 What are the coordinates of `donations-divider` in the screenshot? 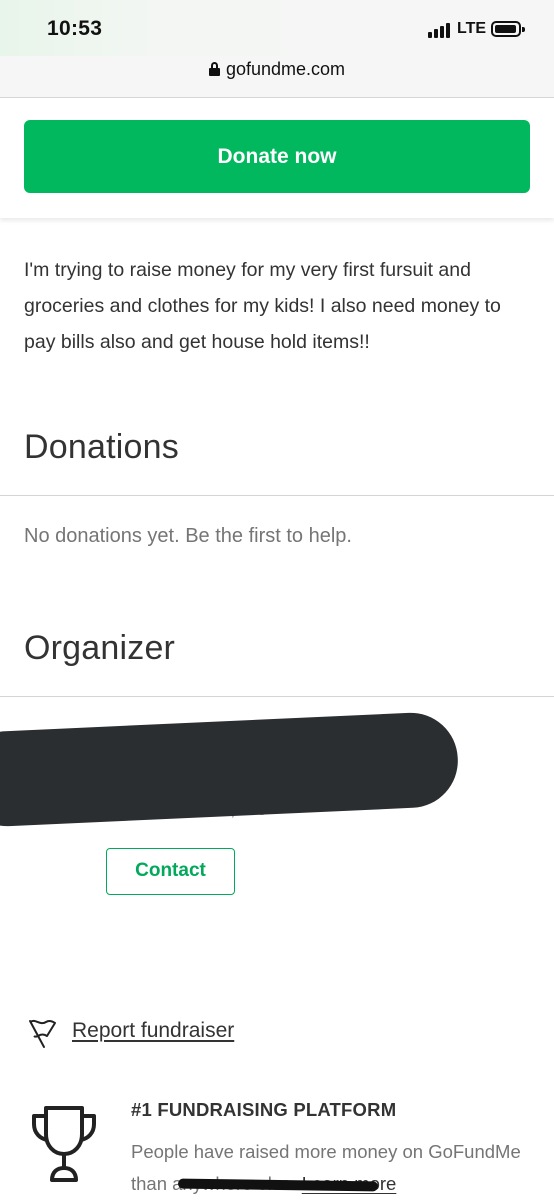 It's located at (277, 495).